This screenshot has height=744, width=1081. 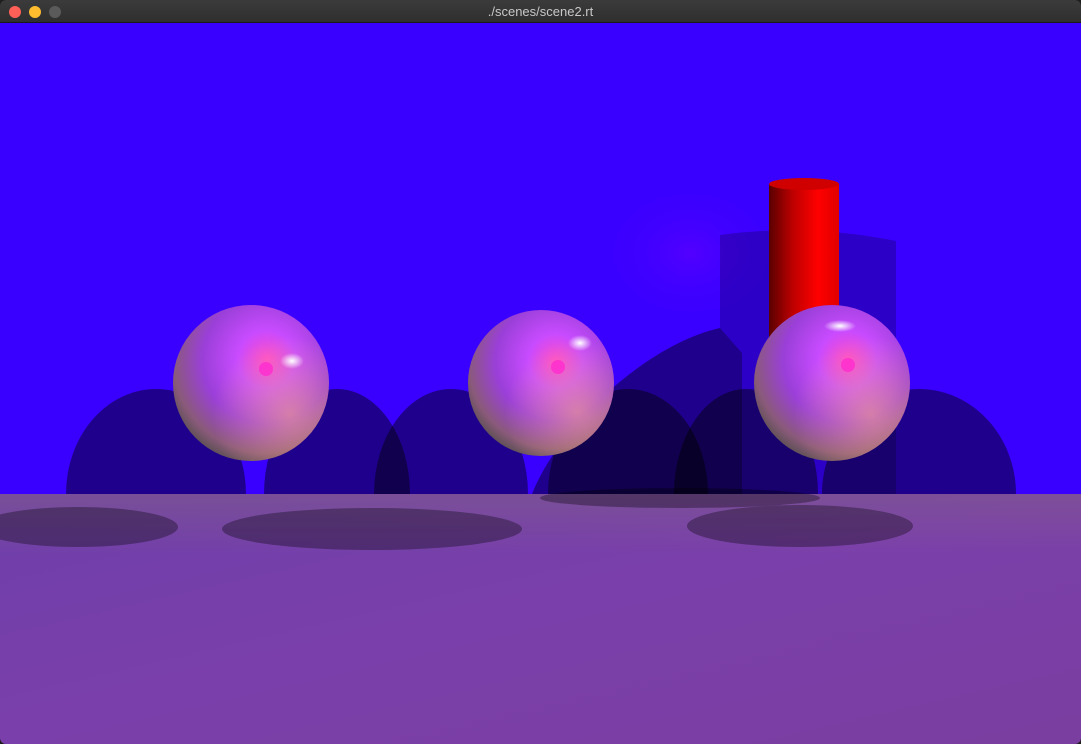 What do you see at coordinates (804, 184) in the screenshot?
I see `cylinder-top` at bounding box center [804, 184].